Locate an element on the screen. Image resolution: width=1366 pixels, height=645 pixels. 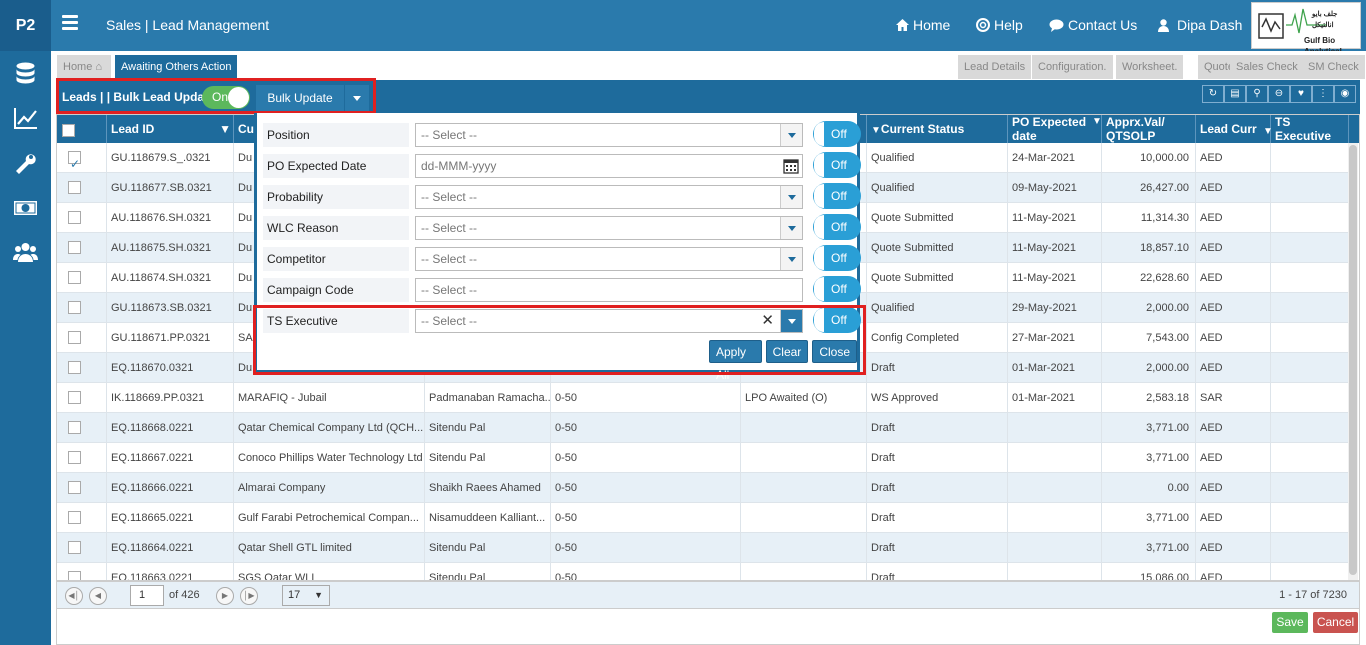
tab-worksheet: Worksheet. is located at coordinates (1150, 67).